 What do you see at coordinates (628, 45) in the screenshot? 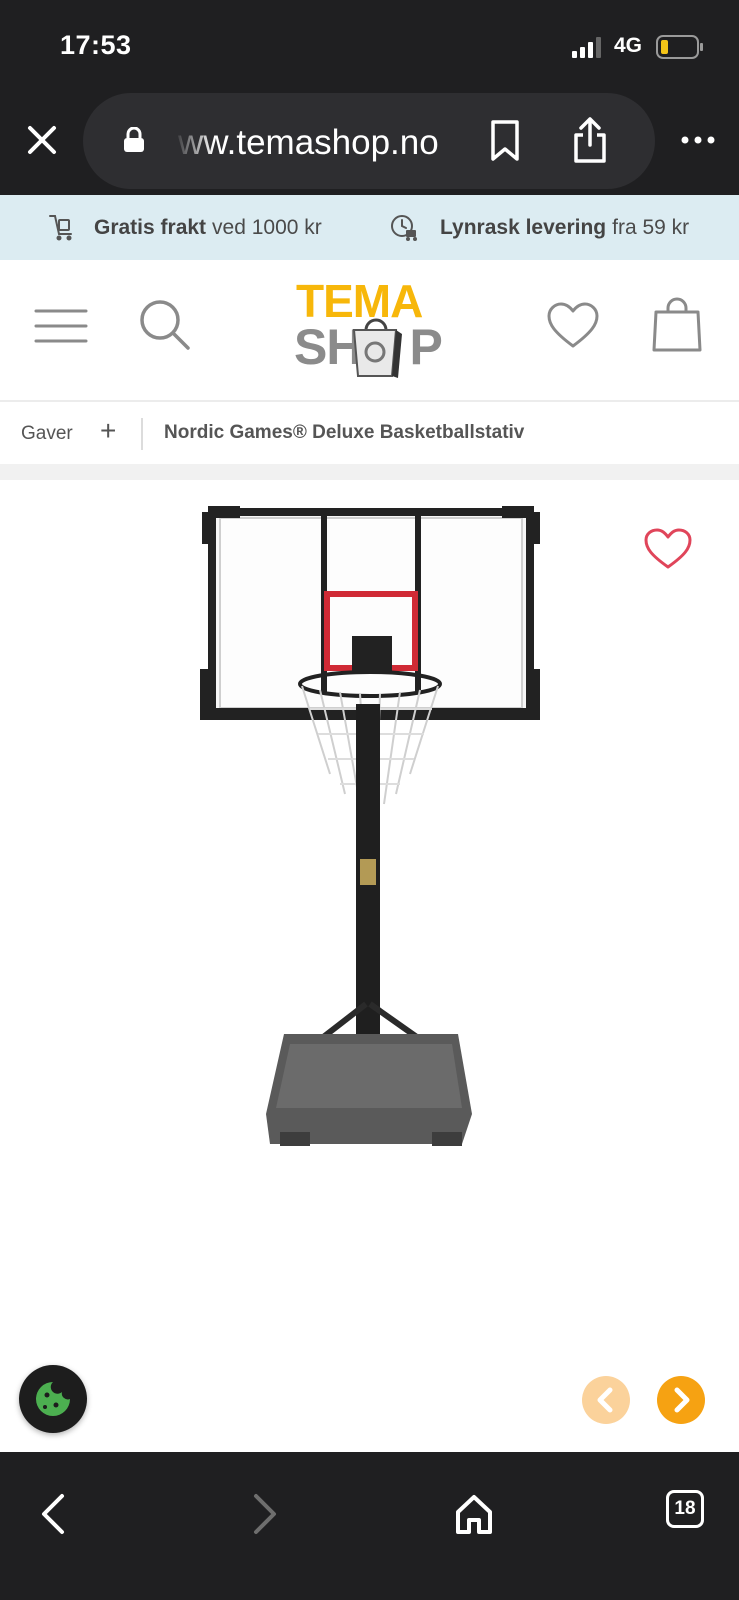
I see `network-type: 4G` at bounding box center [628, 45].